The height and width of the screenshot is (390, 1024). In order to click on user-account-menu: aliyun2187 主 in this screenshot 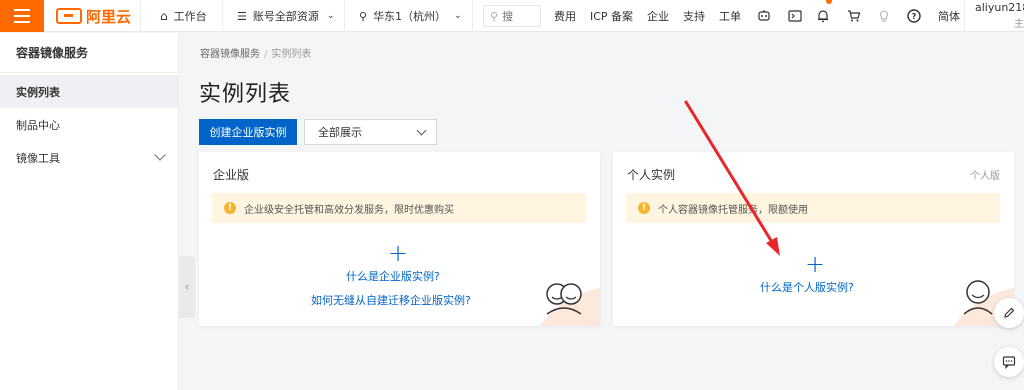, I will do `click(994, 16)`.